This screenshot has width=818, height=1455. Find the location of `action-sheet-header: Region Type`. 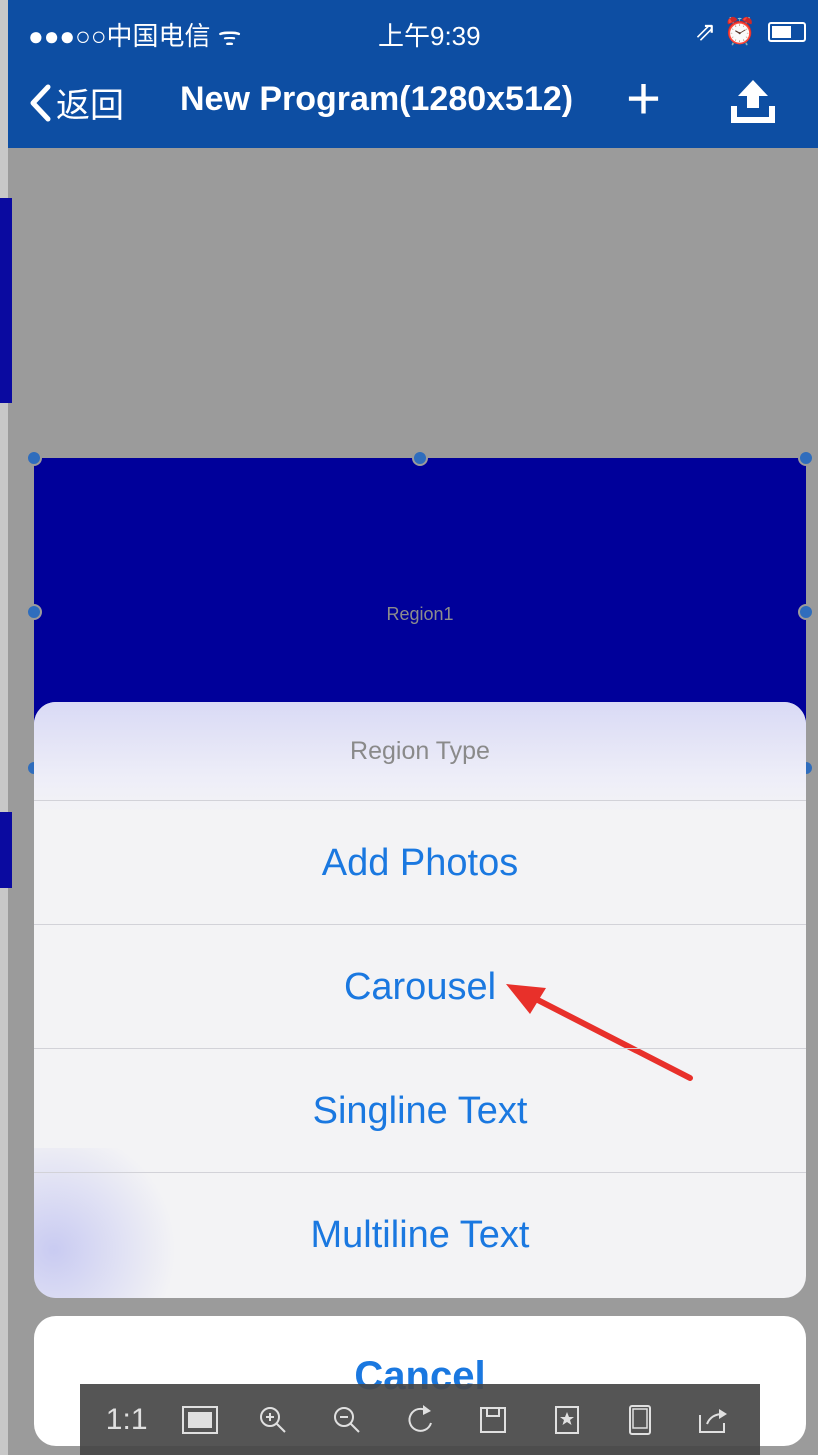

action-sheet-header: Region Type is located at coordinates (420, 751).